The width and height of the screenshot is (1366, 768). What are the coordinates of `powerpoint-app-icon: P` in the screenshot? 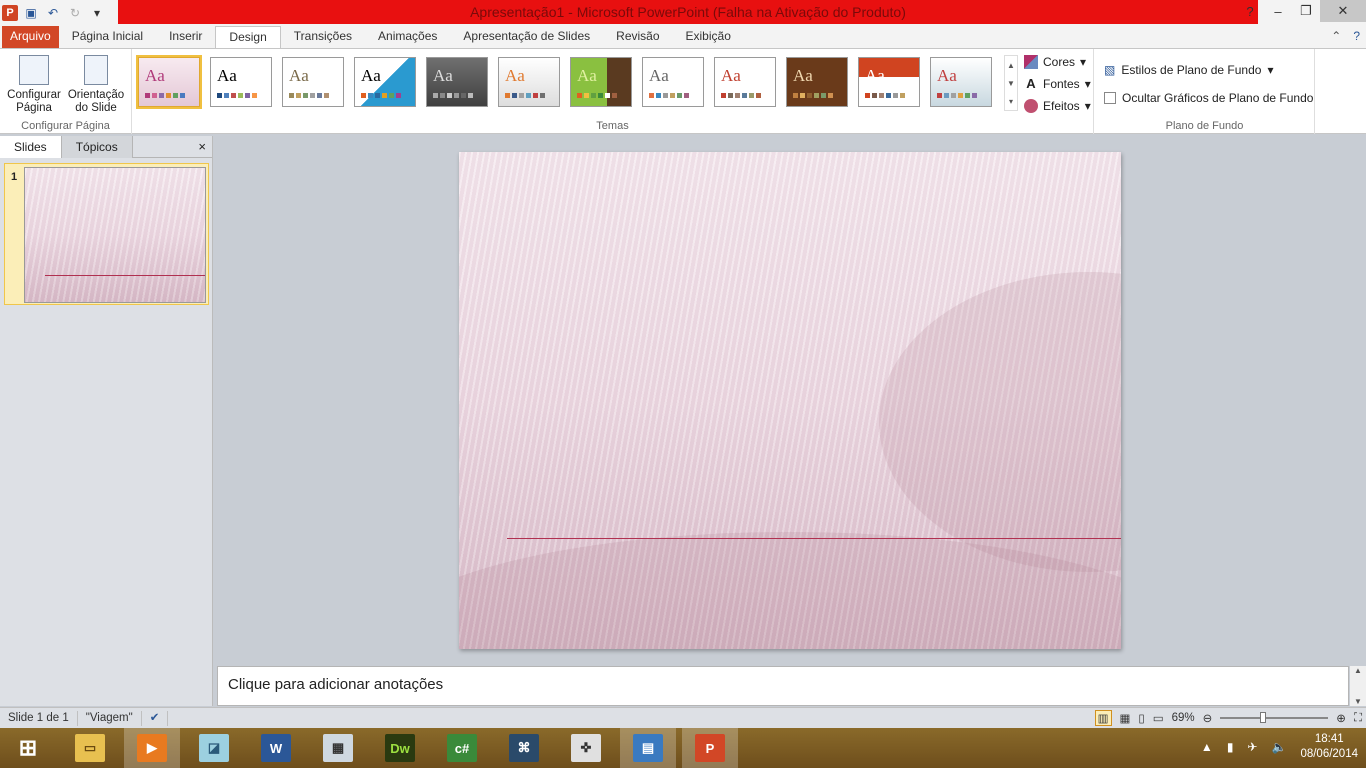 It's located at (10, 13).